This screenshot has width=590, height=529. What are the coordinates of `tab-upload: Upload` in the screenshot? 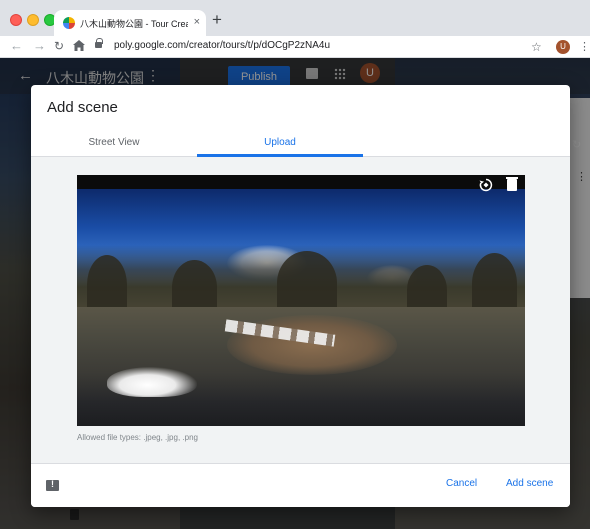 It's located at (280, 143).